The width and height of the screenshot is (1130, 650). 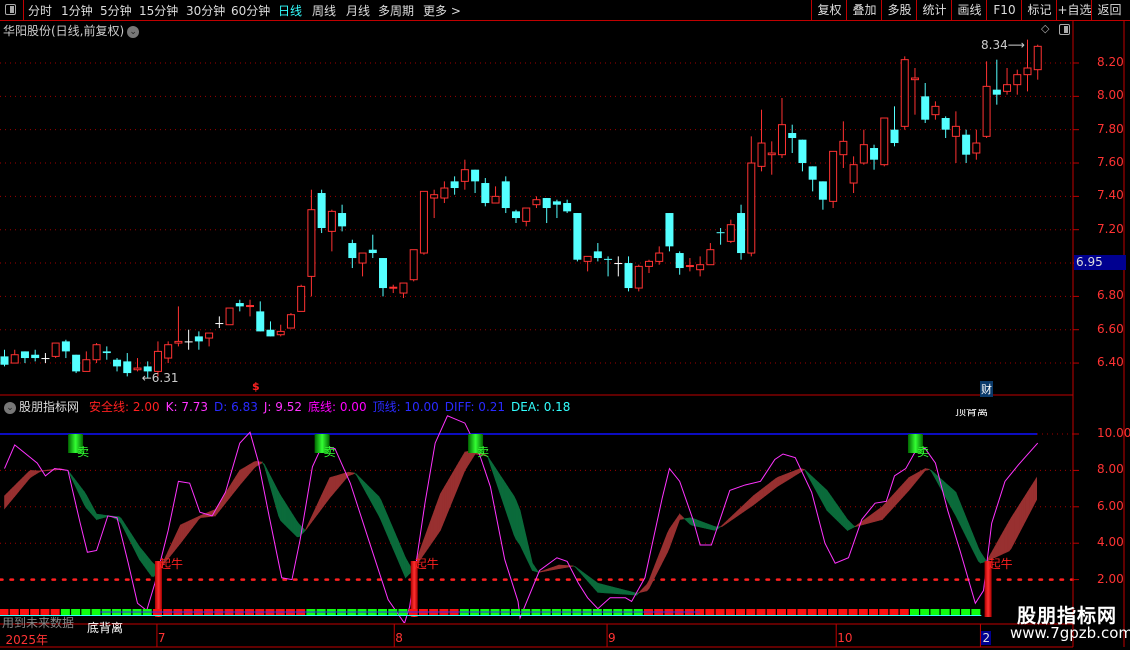 What do you see at coordinates (1110, 128) in the screenshot?
I see `price-axis-label: 7.80` at bounding box center [1110, 128].